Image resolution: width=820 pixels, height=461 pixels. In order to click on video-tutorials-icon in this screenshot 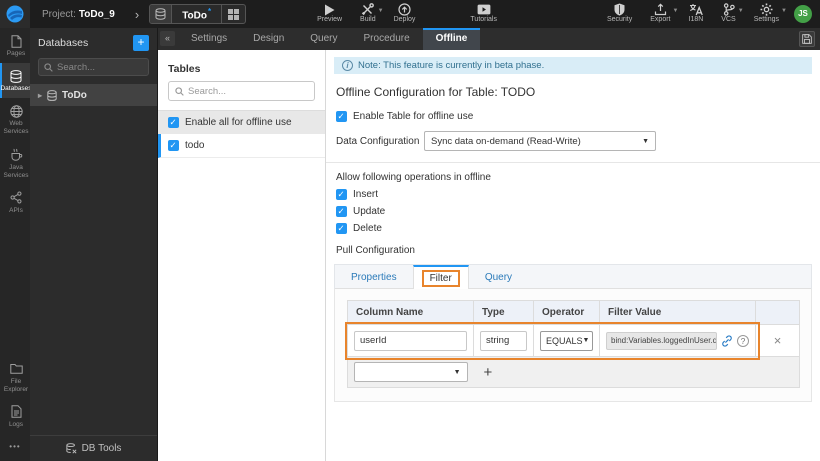, I will do `click(484, 9)`.